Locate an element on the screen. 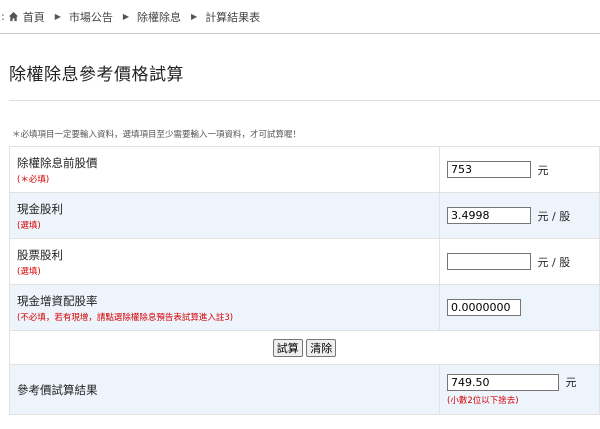 This screenshot has height=429, width=600. rights-issue-note: (不必填，若有現增，請點選除權除息預告表試算進入註3) is located at coordinates (125, 317).